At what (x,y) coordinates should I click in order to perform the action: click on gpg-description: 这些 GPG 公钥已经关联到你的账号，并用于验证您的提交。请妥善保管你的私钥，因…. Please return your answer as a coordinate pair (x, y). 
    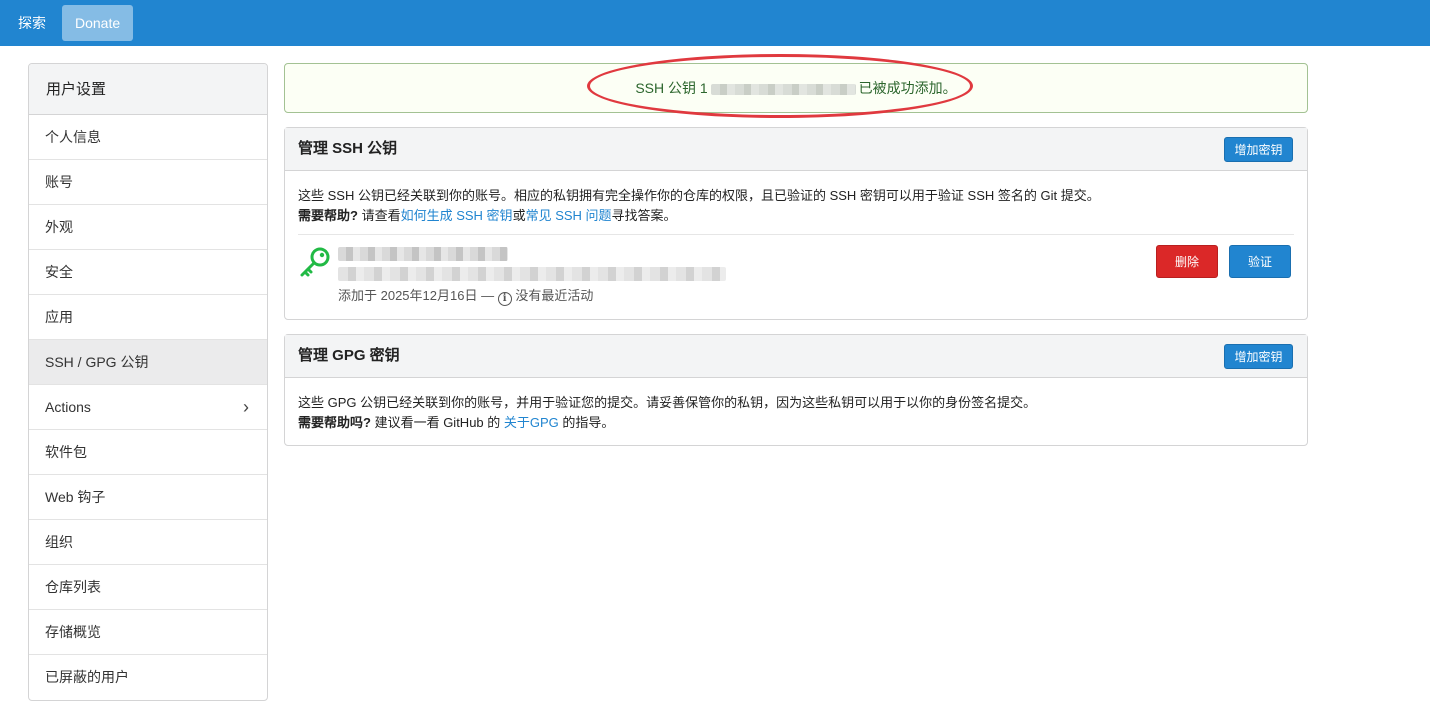
    Looking at the image, I should click on (796, 405).